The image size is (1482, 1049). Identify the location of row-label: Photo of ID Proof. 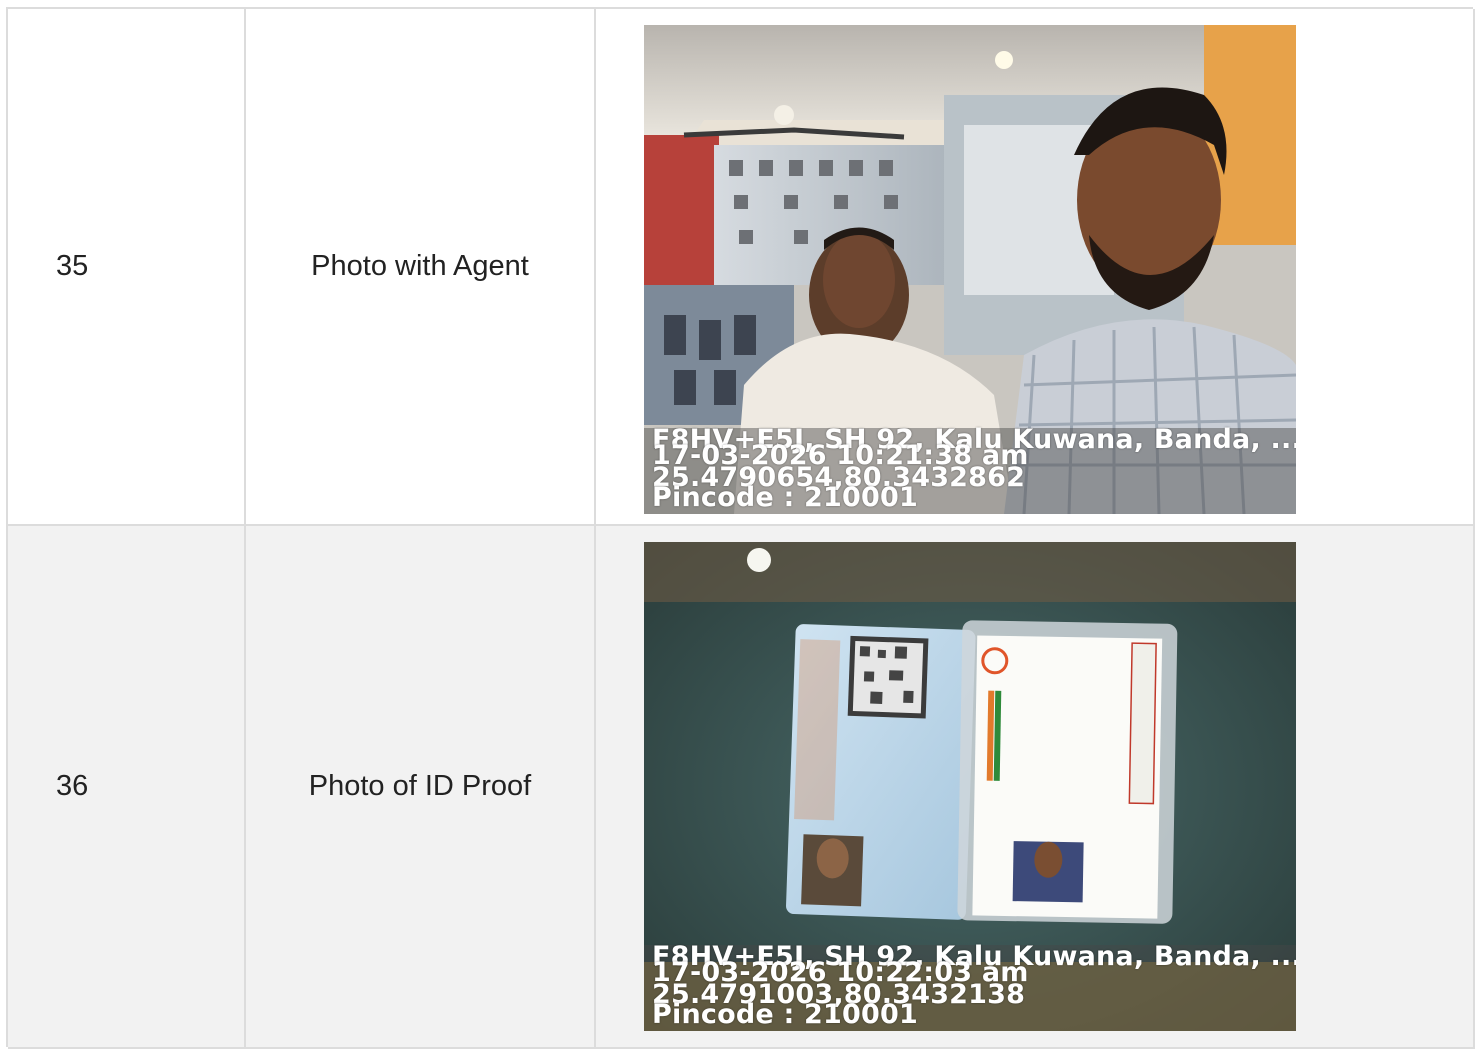
(420, 786).